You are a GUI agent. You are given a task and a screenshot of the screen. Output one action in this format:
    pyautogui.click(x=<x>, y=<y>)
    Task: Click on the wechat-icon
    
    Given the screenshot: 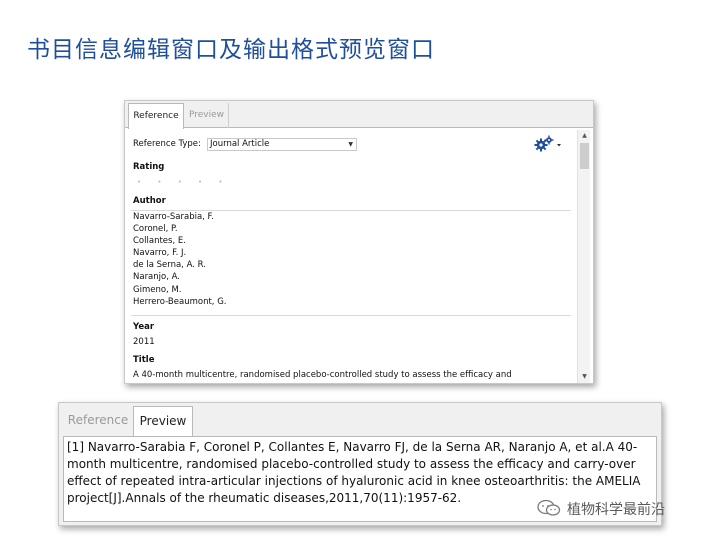 What is the action you would take?
    pyautogui.click(x=549, y=507)
    